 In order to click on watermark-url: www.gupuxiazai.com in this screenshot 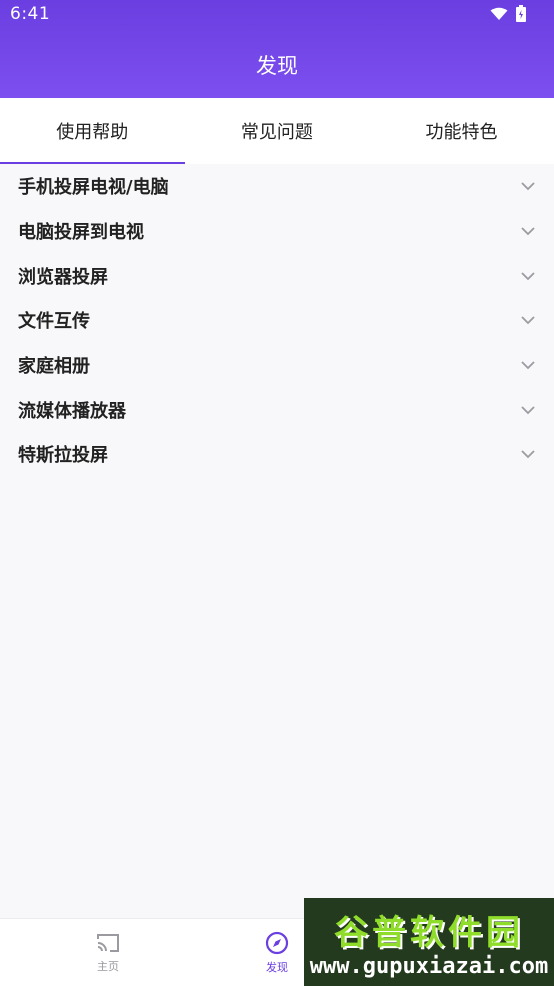, I will do `click(429, 966)`.